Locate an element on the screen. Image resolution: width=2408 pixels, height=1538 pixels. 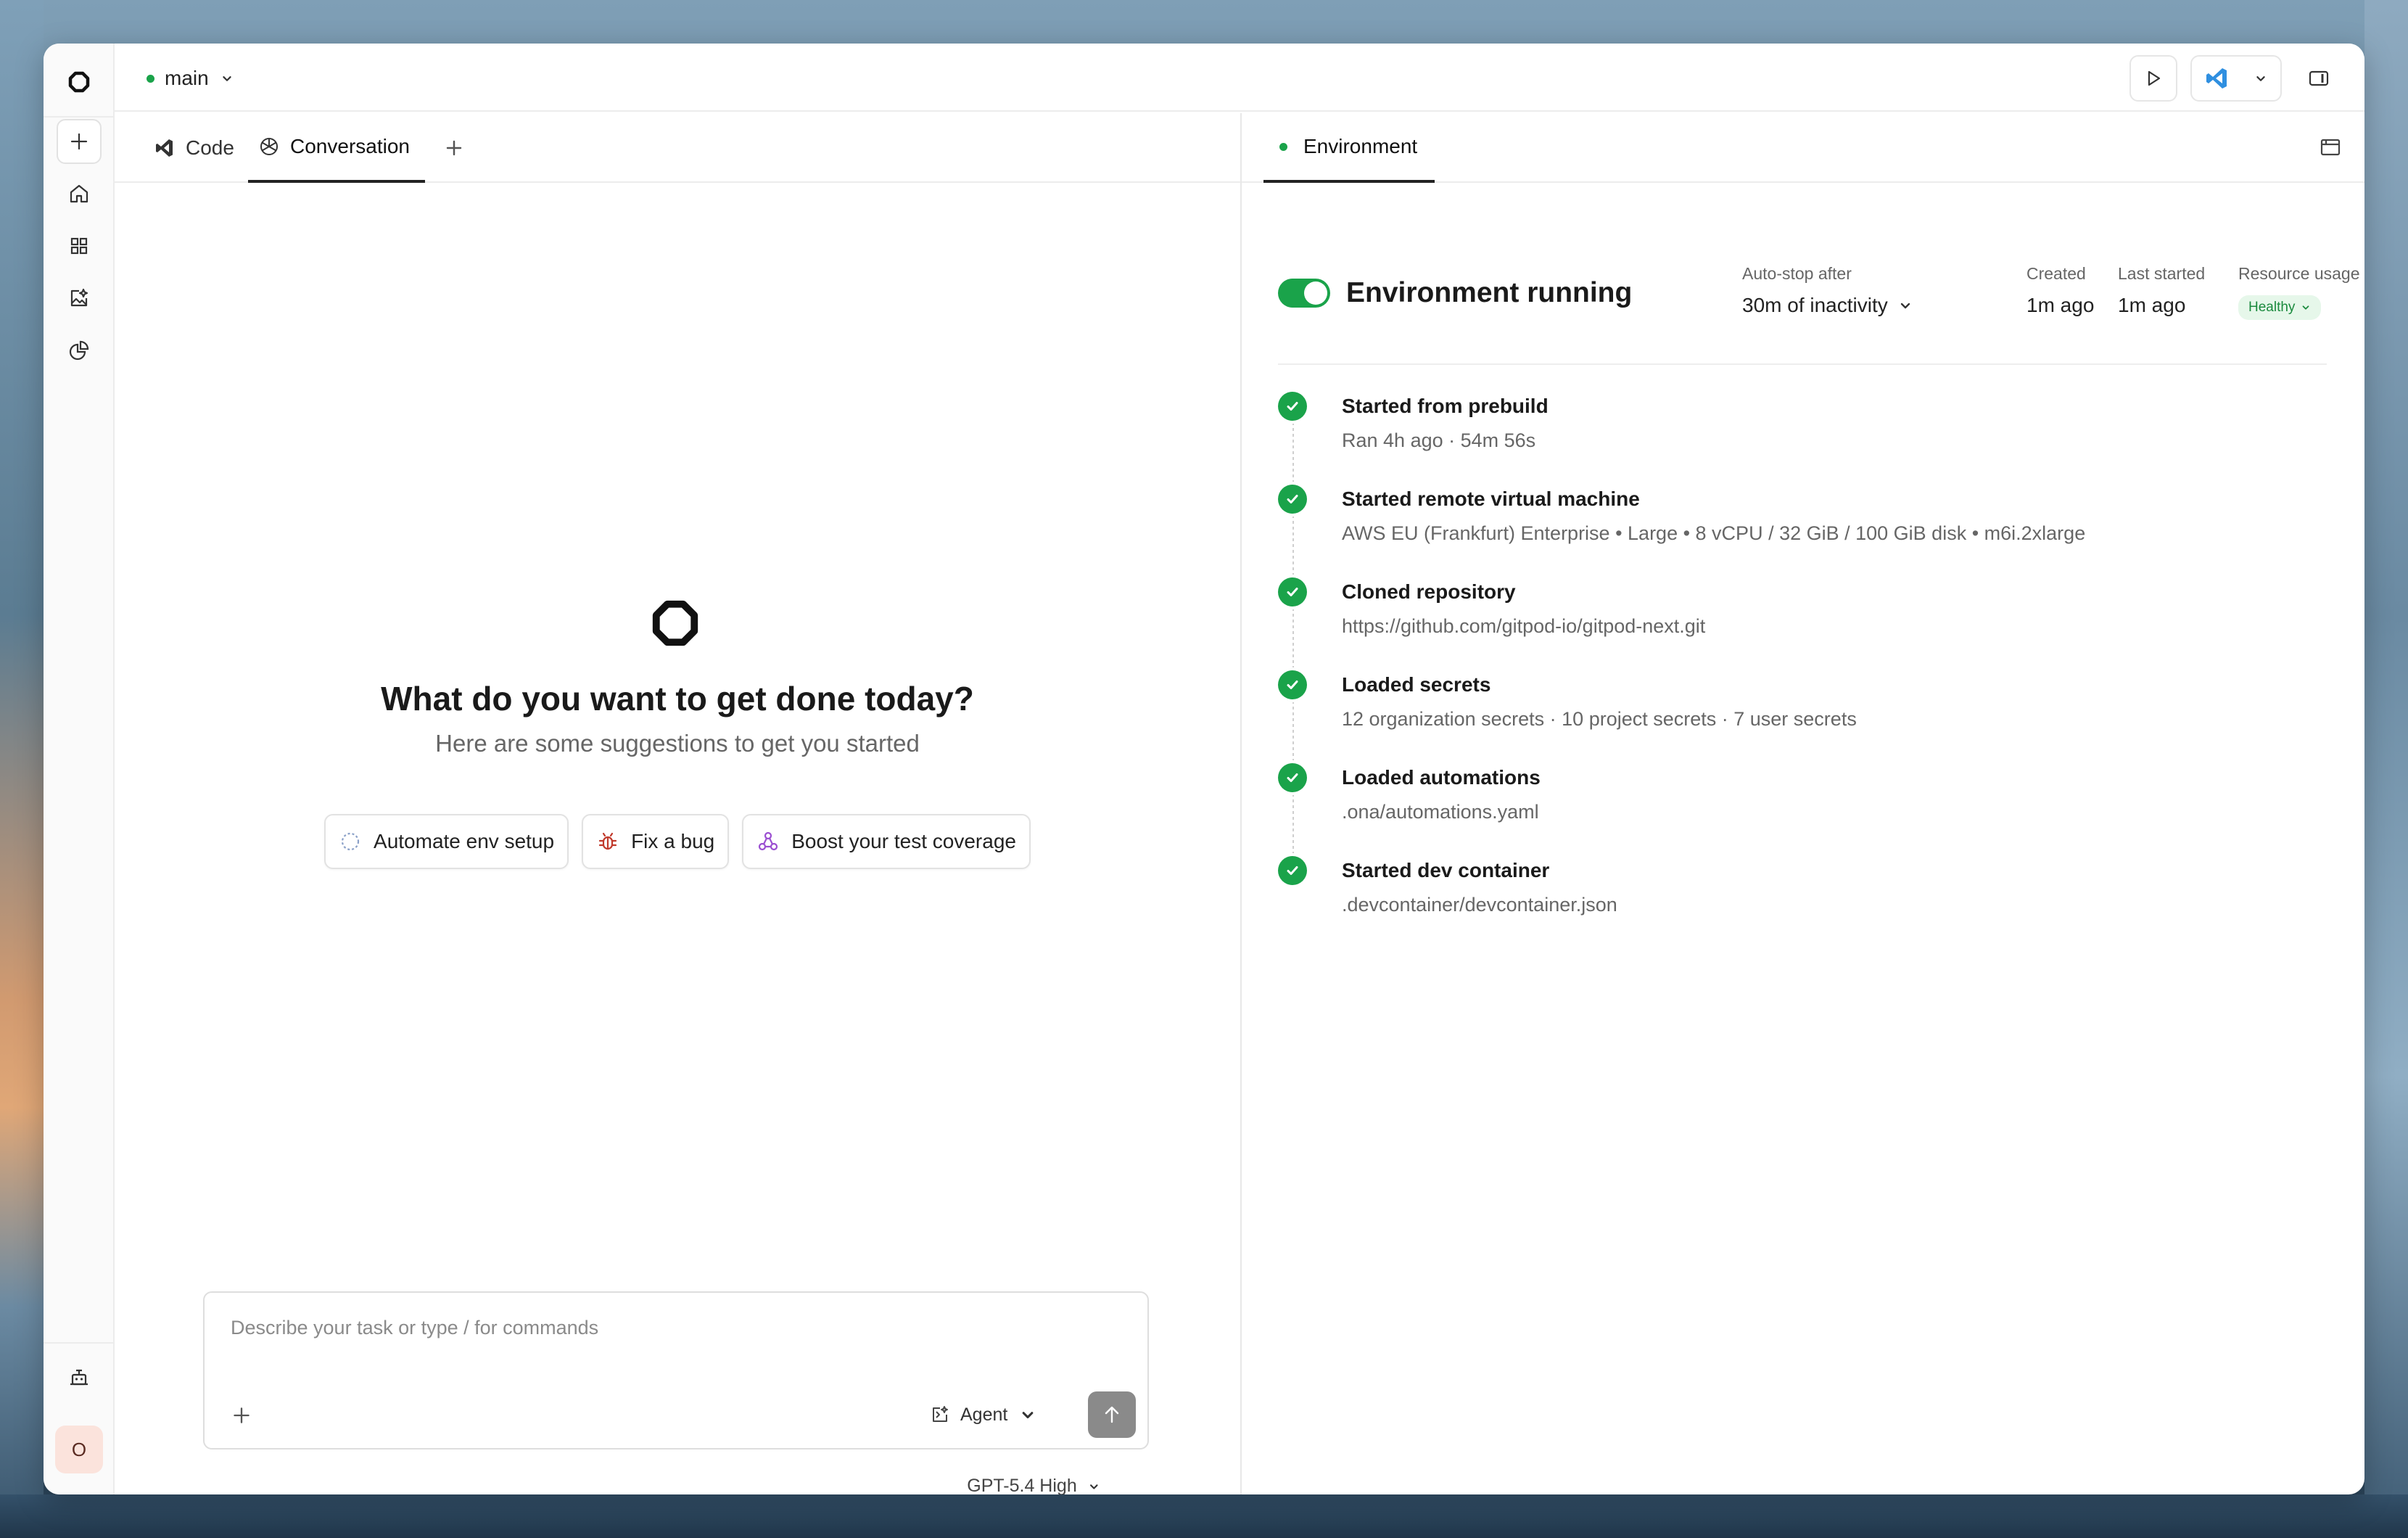
agents-button is located at coordinates (79, 1377).